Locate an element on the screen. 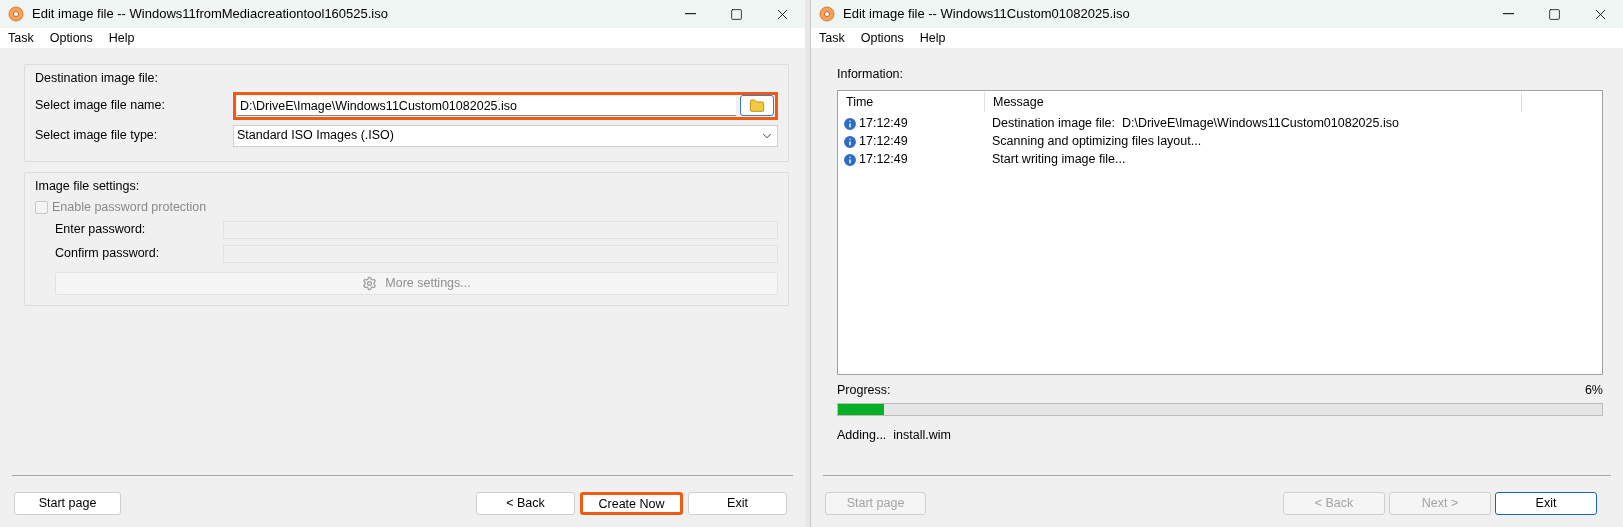 The width and height of the screenshot is (1623, 527). folder-icon is located at coordinates (757, 105).